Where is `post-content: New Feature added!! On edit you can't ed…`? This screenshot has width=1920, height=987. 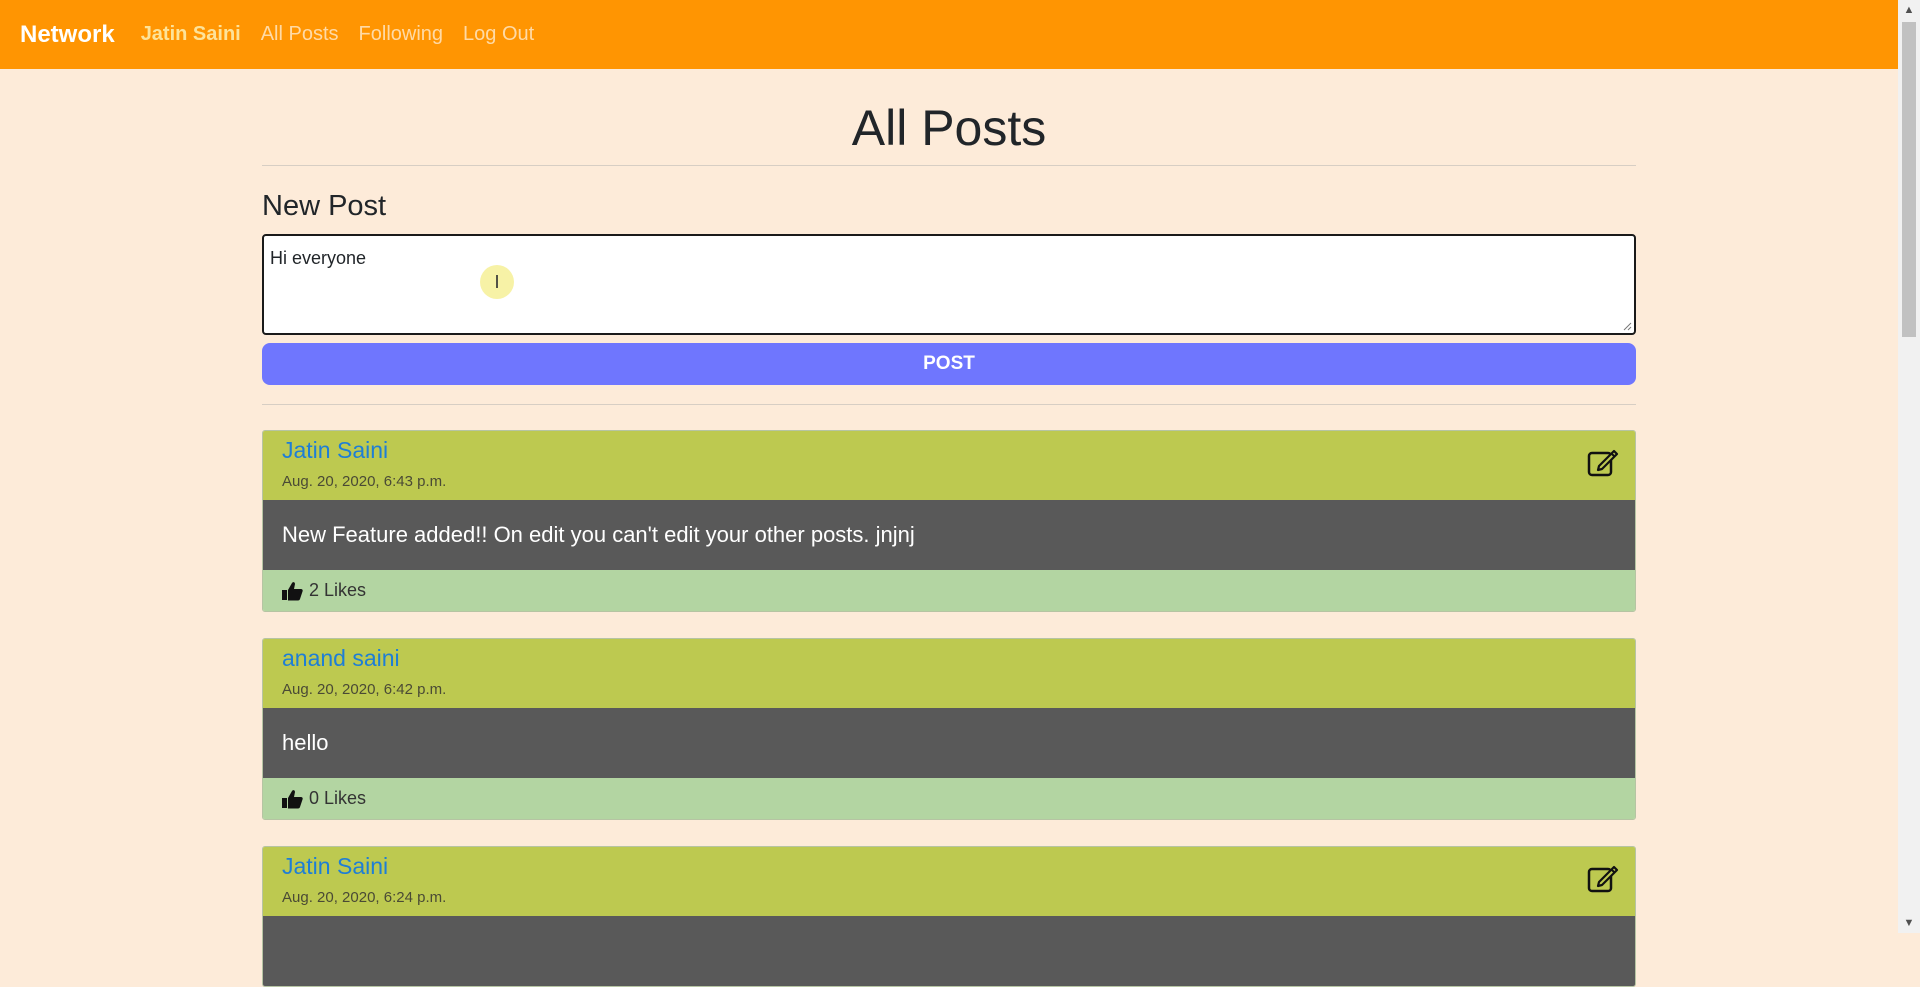 post-content: New Feature added!! On edit you can't ed… is located at coordinates (949, 535).